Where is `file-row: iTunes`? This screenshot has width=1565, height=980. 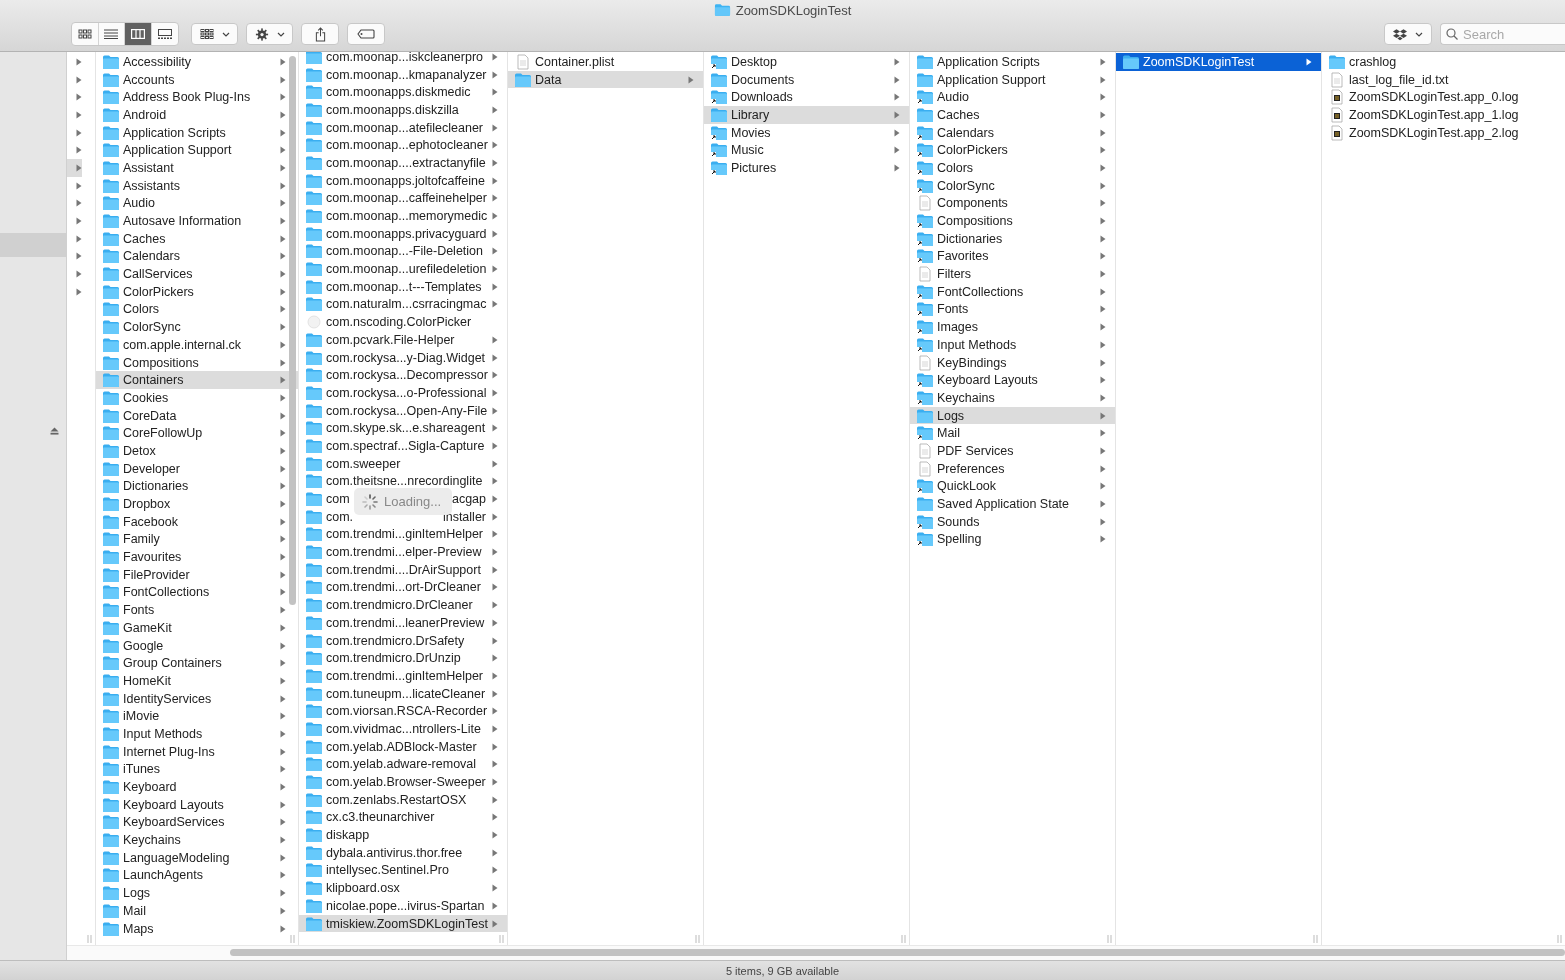
file-row: iTunes is located at coordinates (197, 769).